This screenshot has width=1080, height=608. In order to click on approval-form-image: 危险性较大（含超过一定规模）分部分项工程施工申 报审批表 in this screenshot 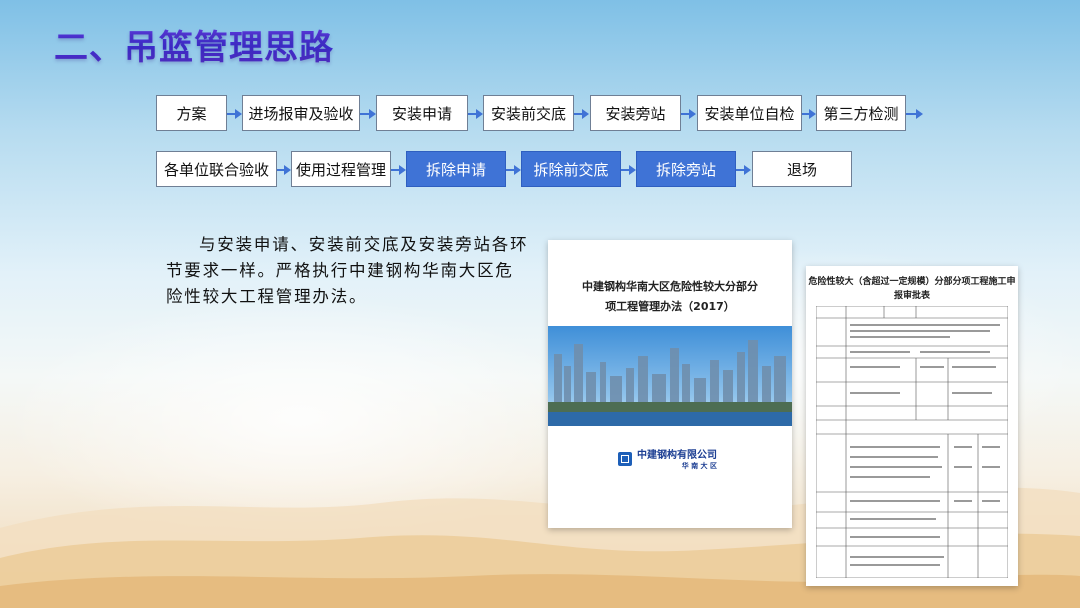, I will do `click(912, 426)`.